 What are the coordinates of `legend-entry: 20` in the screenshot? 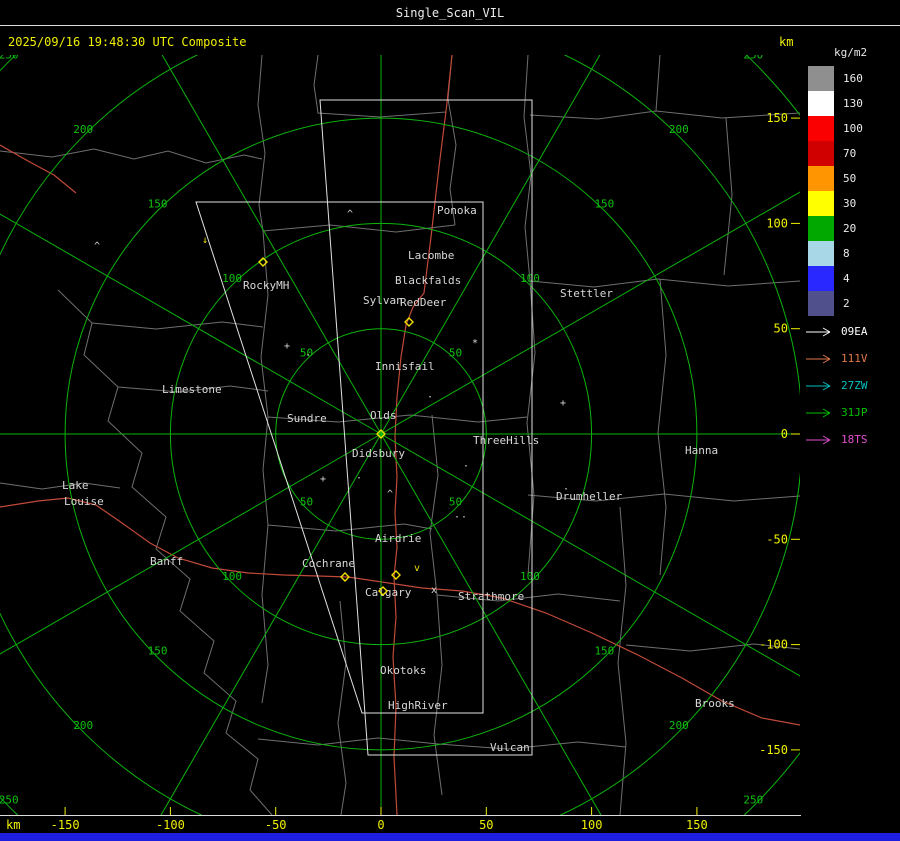 It's located at (835, 228).